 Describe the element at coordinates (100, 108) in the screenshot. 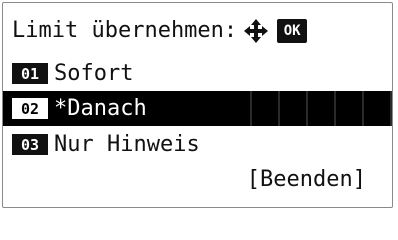

I see `menu-item-label: *Danach` at that location.